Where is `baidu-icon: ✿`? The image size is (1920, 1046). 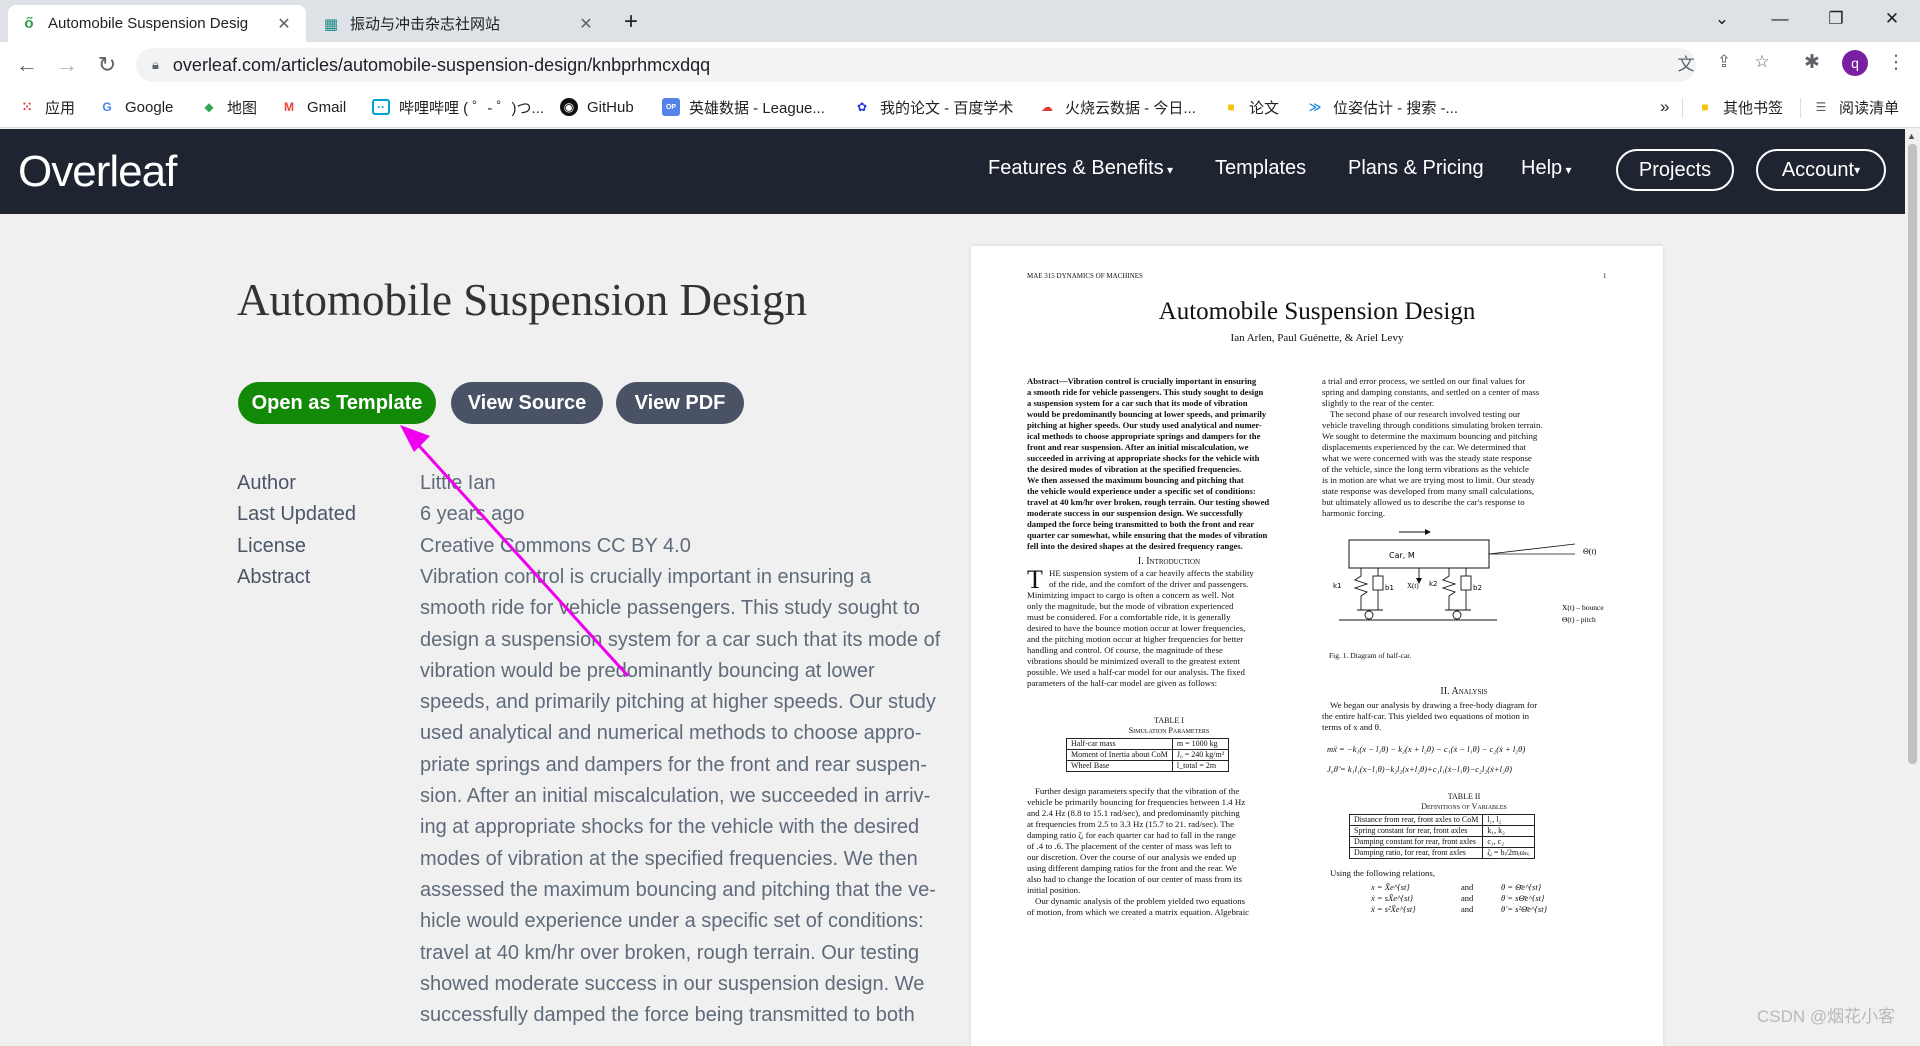 baidu-icon: ✿ is located at coordinates (862, 107).